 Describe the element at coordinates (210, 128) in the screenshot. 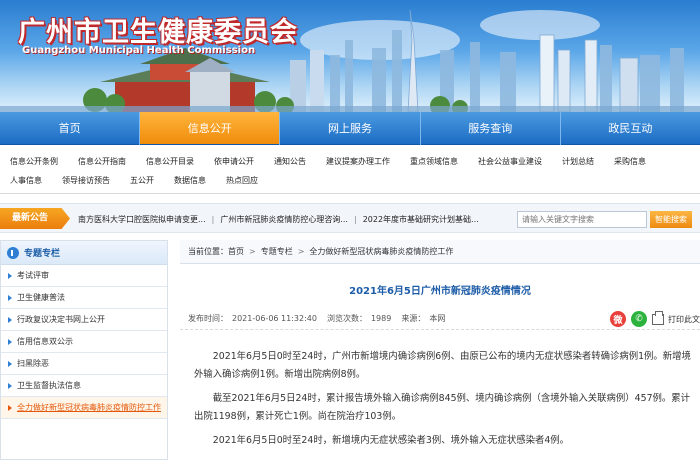

I see `nav-info-disclosure: 信息公开` at that location.